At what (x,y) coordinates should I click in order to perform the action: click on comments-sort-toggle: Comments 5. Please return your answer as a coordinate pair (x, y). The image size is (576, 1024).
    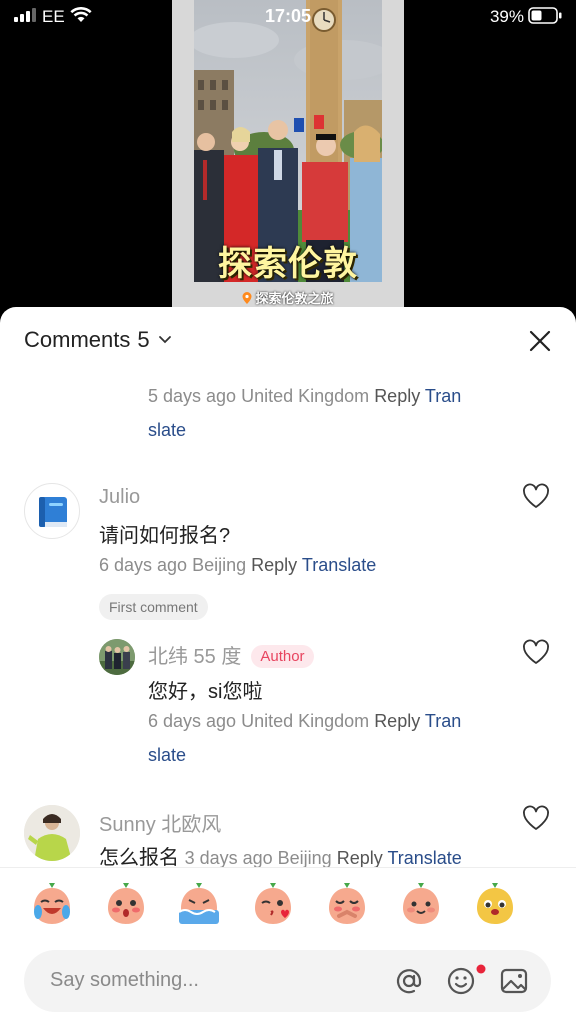
    Looking at the image, I should click on (98, 340).